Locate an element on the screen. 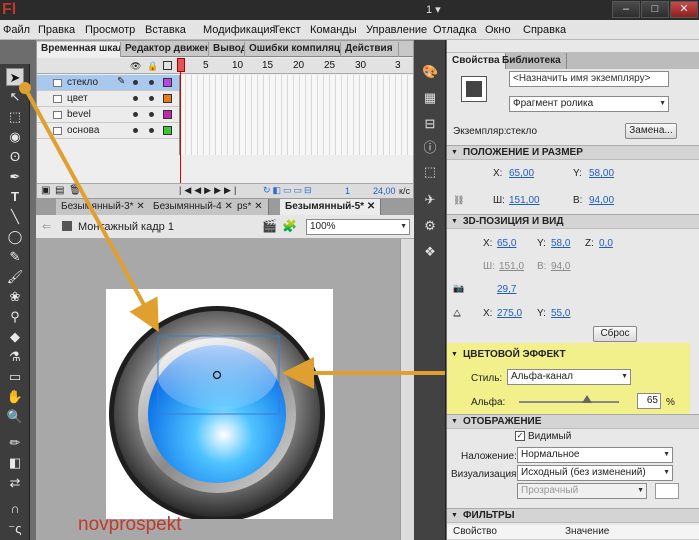 The width and height of the screenshot is (699, 540). color-panel-icon: 🎨 is located at coordinates (430, 72).